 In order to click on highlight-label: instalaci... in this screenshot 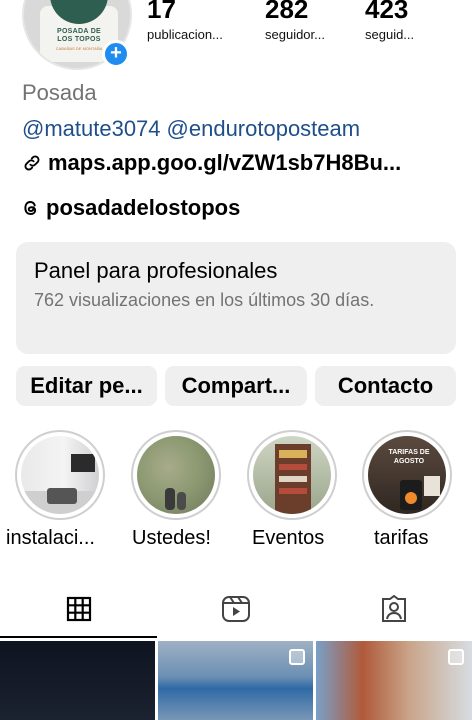, I will do `click(50, 538)`.